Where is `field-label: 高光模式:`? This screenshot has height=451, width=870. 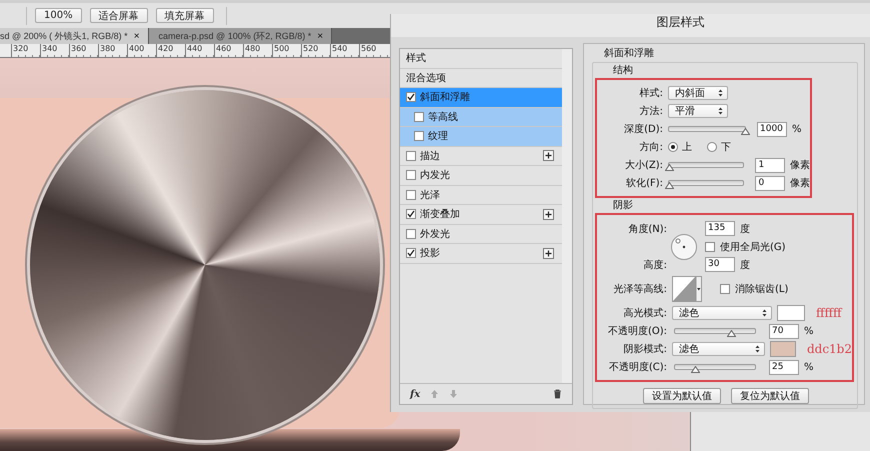
field-label: 高光模式: is located at coordinates (644, 313).